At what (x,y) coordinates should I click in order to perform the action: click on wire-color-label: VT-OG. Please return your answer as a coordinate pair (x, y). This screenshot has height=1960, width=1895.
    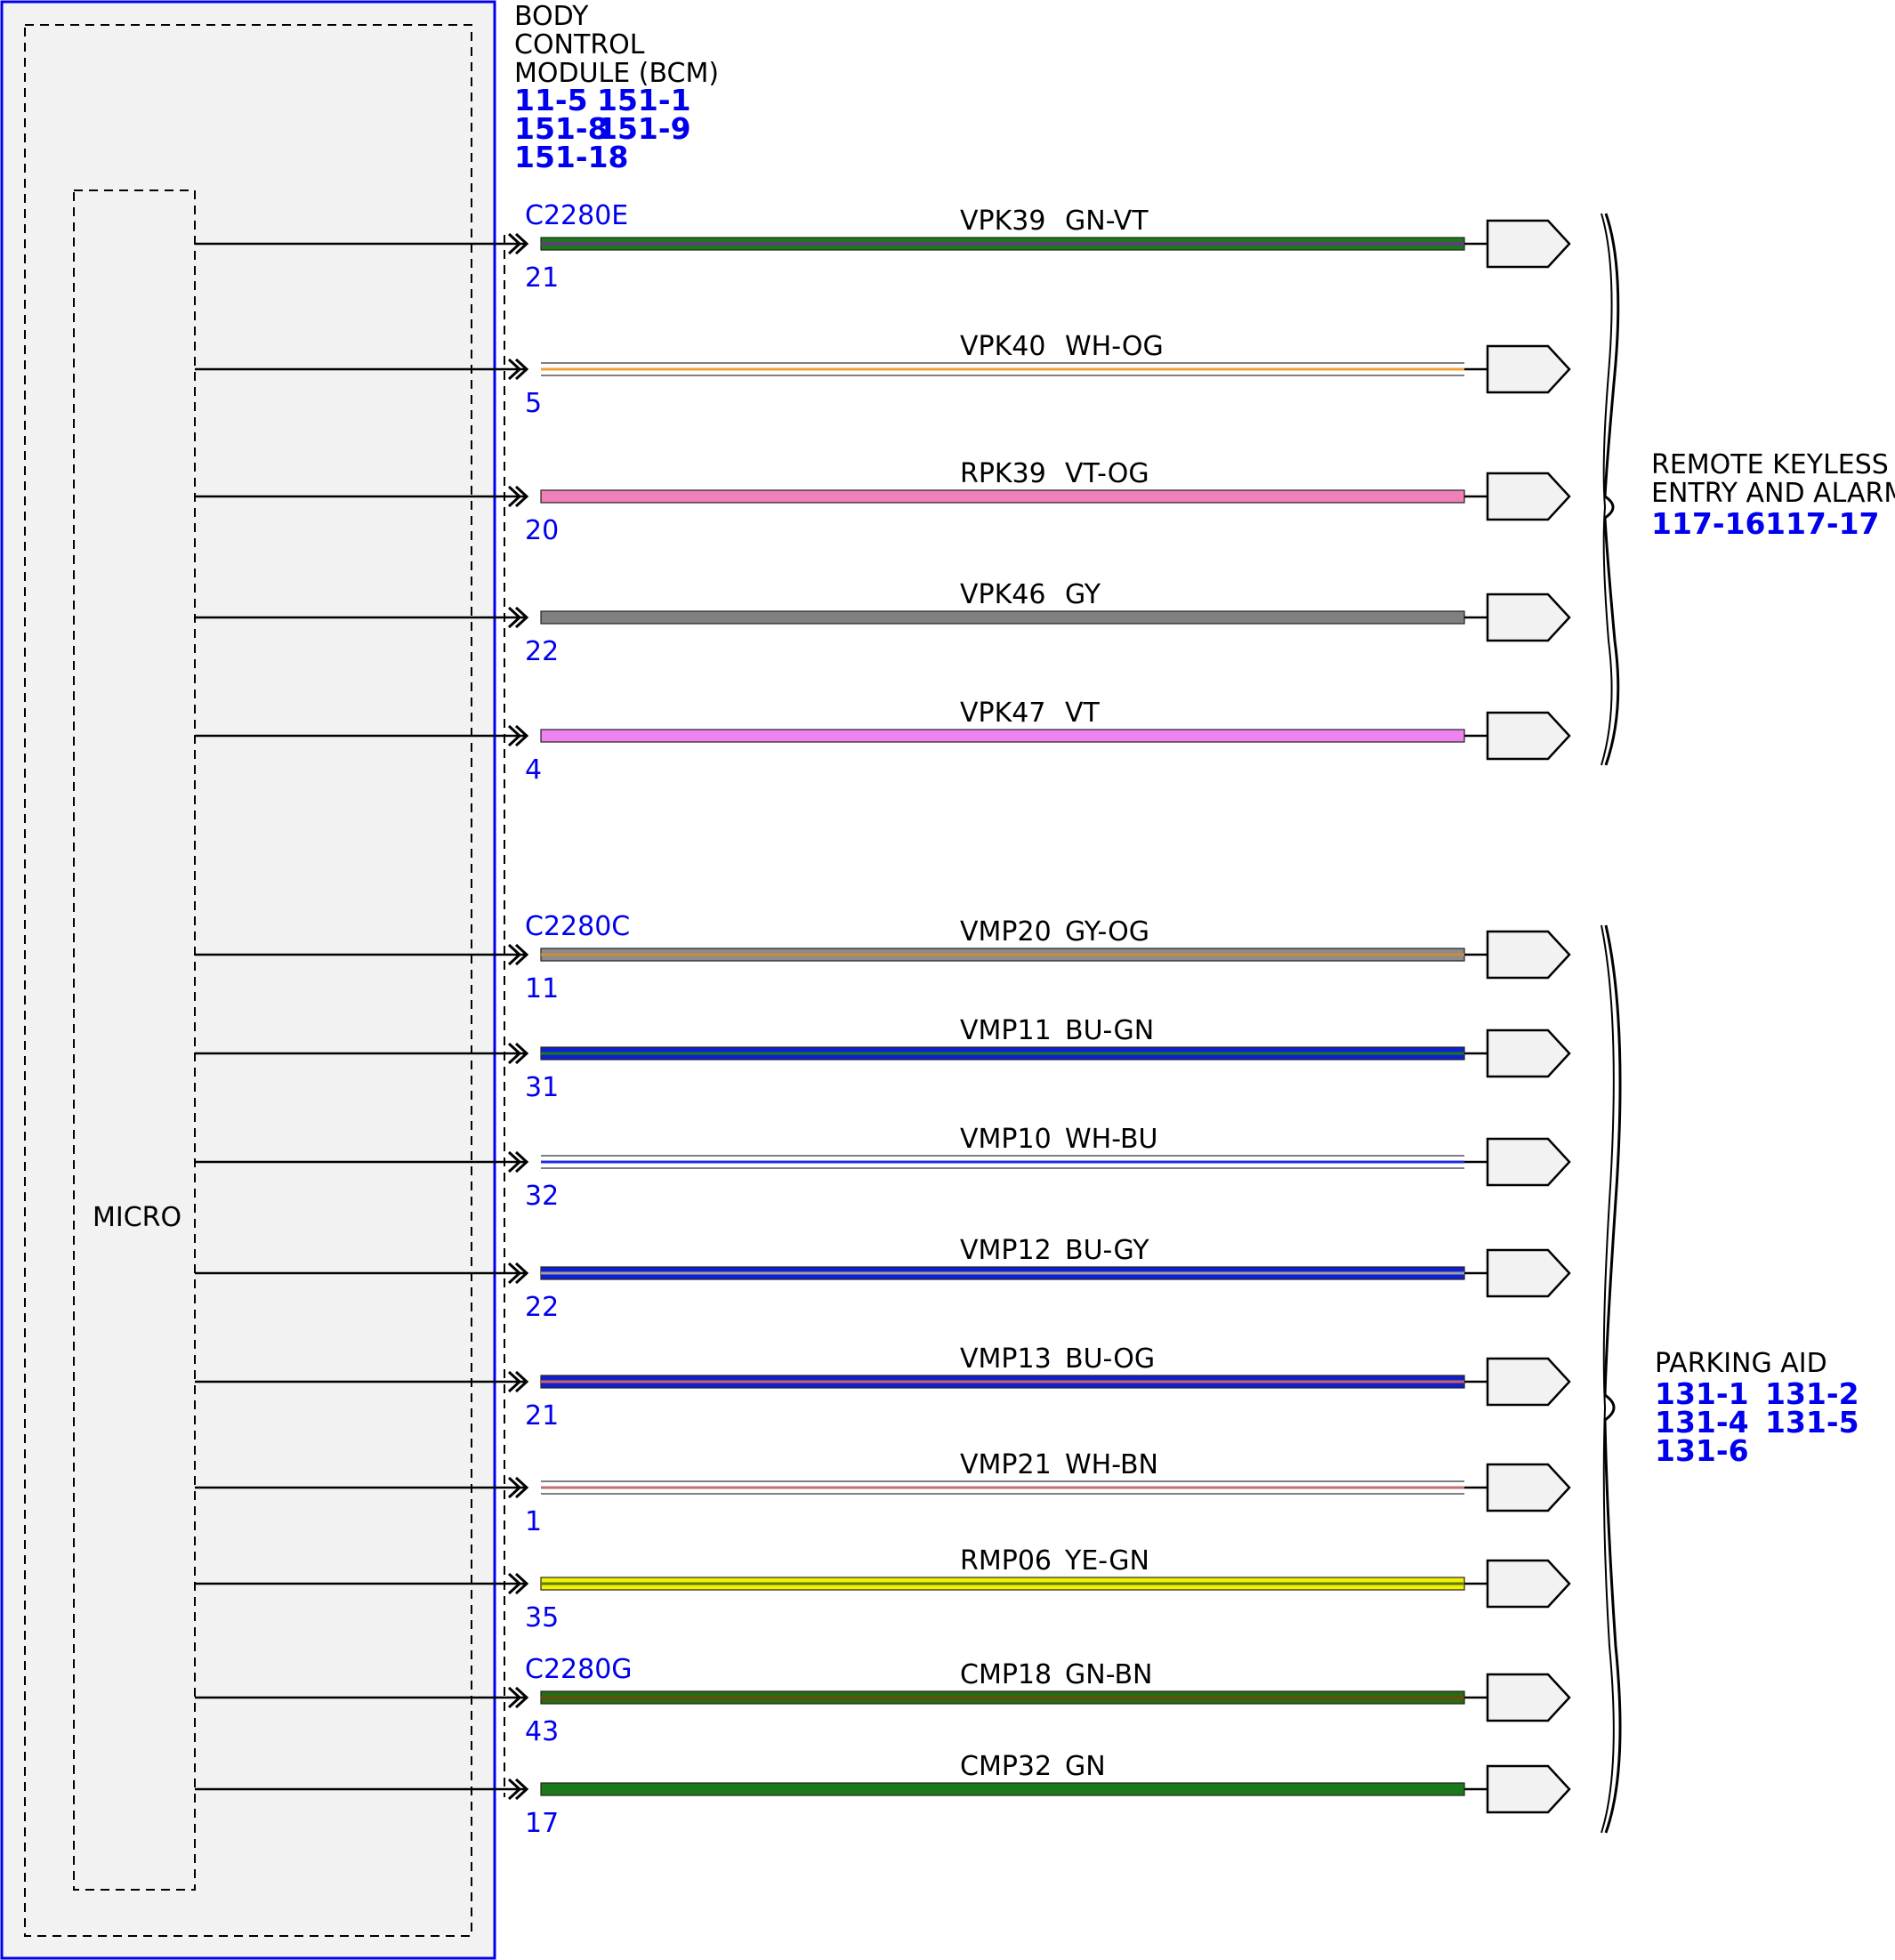
    Looking at the image, I should click on (1107, 474).